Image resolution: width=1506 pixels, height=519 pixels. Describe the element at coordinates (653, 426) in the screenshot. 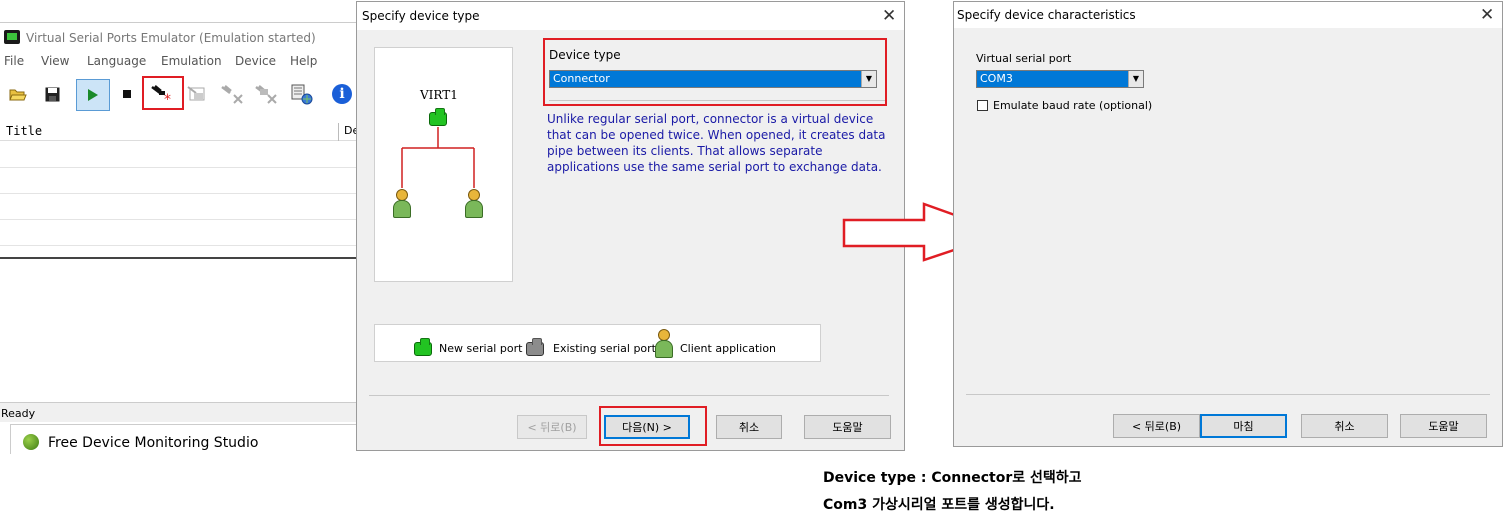

I see `highlight-next-button` at that location.